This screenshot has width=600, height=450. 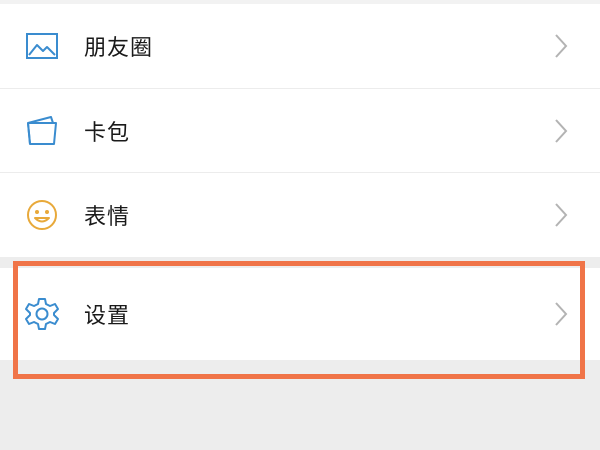 I want to click on image-icon, so click(x=42, y=46).